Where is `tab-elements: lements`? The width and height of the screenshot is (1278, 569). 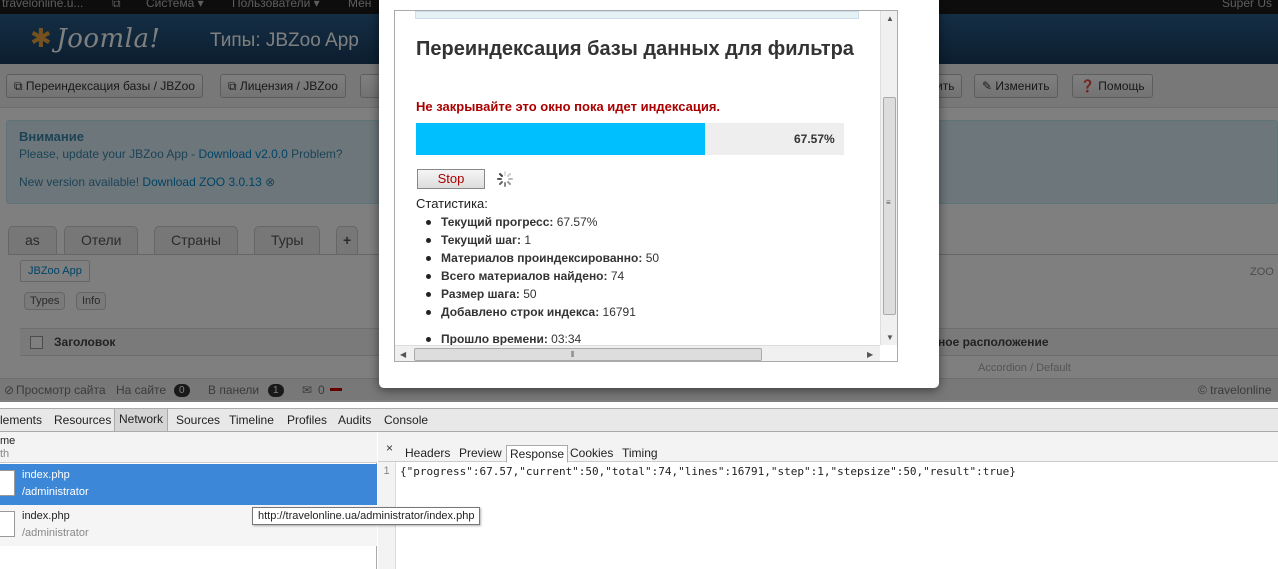
tab-elements: lements is located at coordinates (21, 420).